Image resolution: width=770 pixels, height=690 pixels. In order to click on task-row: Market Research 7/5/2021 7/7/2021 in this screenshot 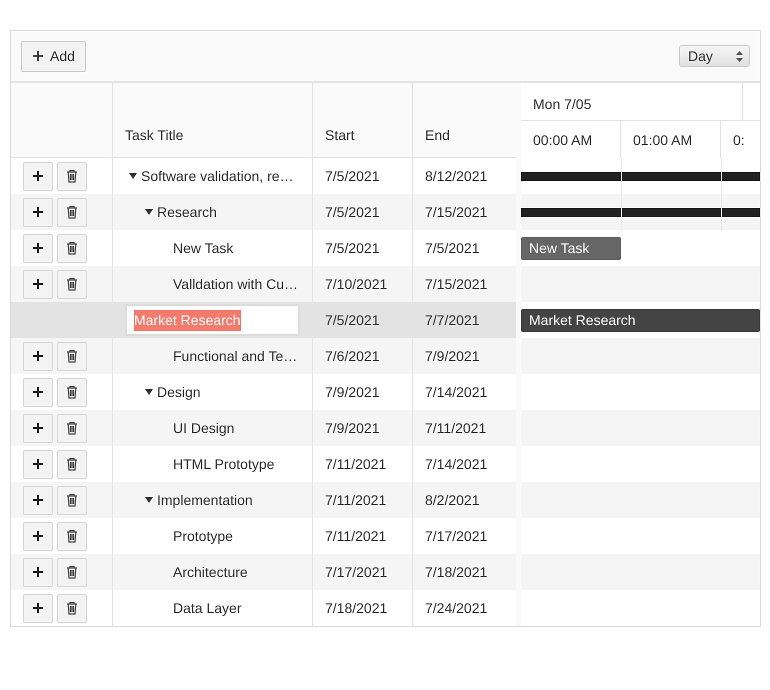, I will do `click(263, 320)`.